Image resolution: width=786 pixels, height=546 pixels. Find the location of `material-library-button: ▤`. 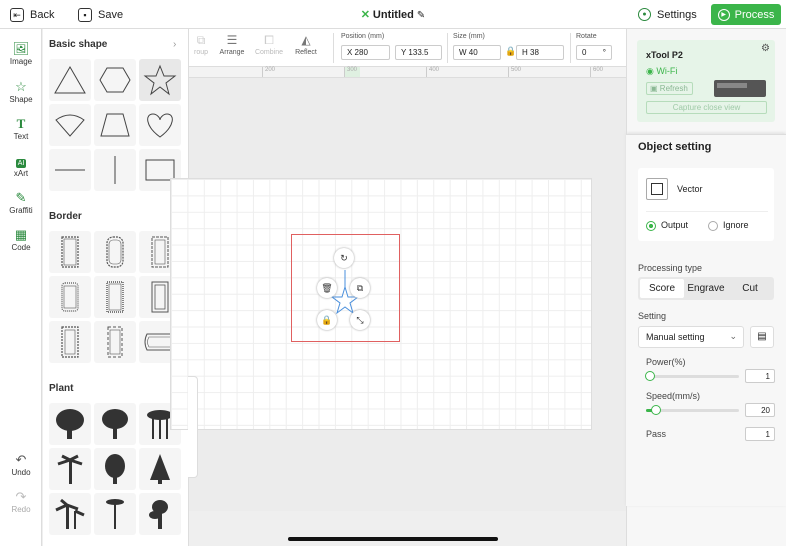

material-library-button: ▤ is located at coordinates (762, 337).